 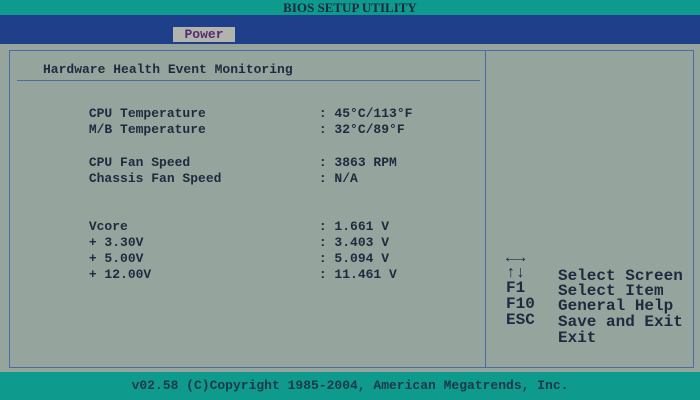 I want to click on reading-label: Chassis Fan Speed, so click(x=155, y=178).